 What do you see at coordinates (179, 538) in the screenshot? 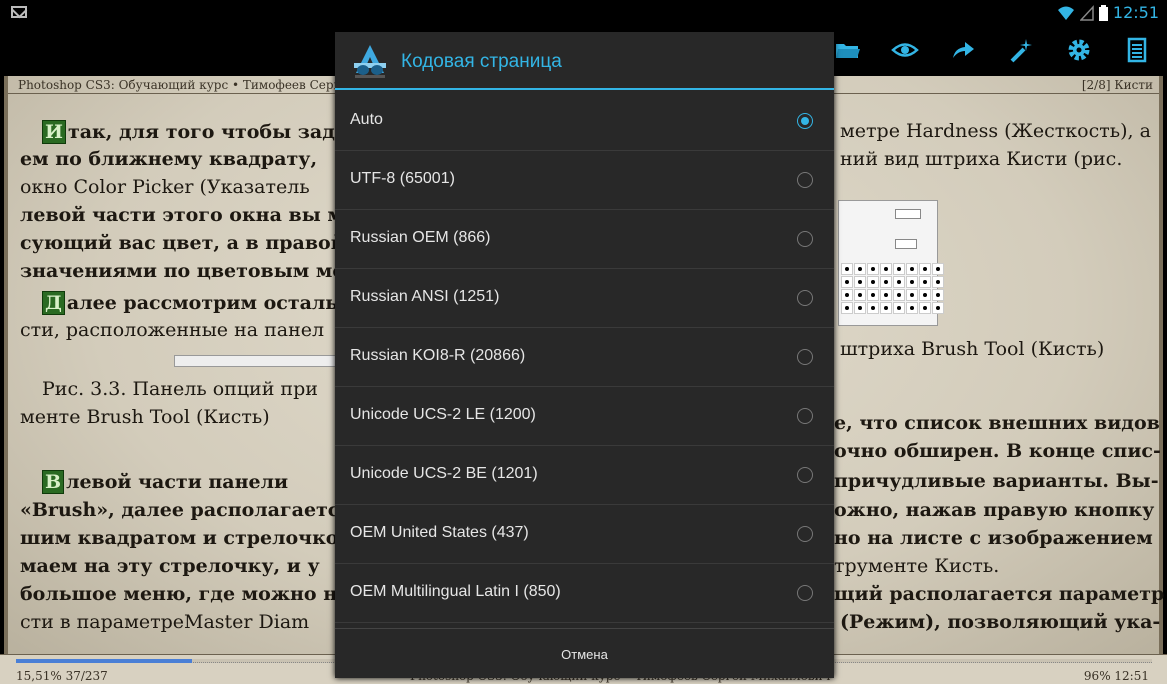
I see `text-line: шим квадратом и стрелочко` at bounding box center [179, 538].